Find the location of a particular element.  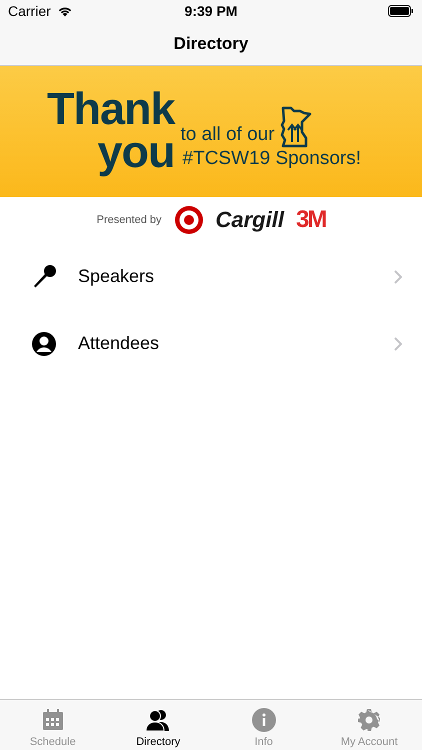

info-icon is located at coordinates (264, 720).